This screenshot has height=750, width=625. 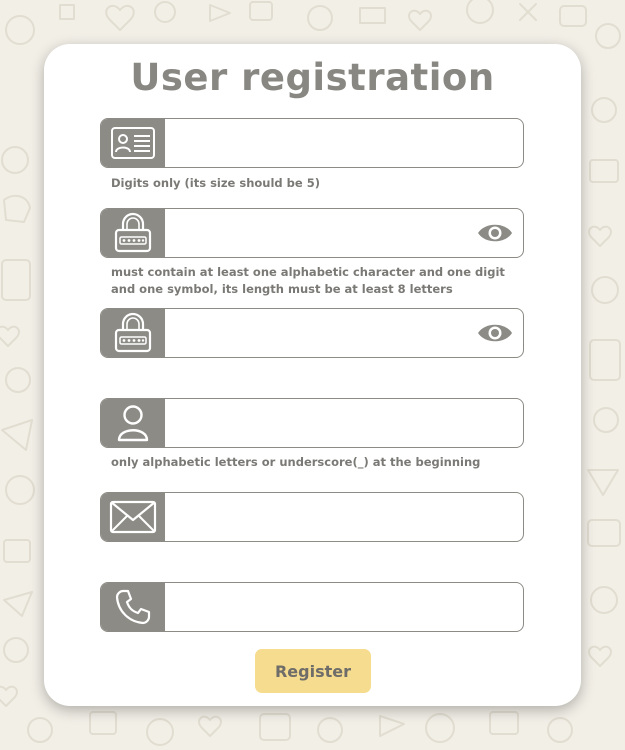 What do you see at coordinates (315, 143) in the screenshot?
I see `id-input` at bounding box center [315, 143].